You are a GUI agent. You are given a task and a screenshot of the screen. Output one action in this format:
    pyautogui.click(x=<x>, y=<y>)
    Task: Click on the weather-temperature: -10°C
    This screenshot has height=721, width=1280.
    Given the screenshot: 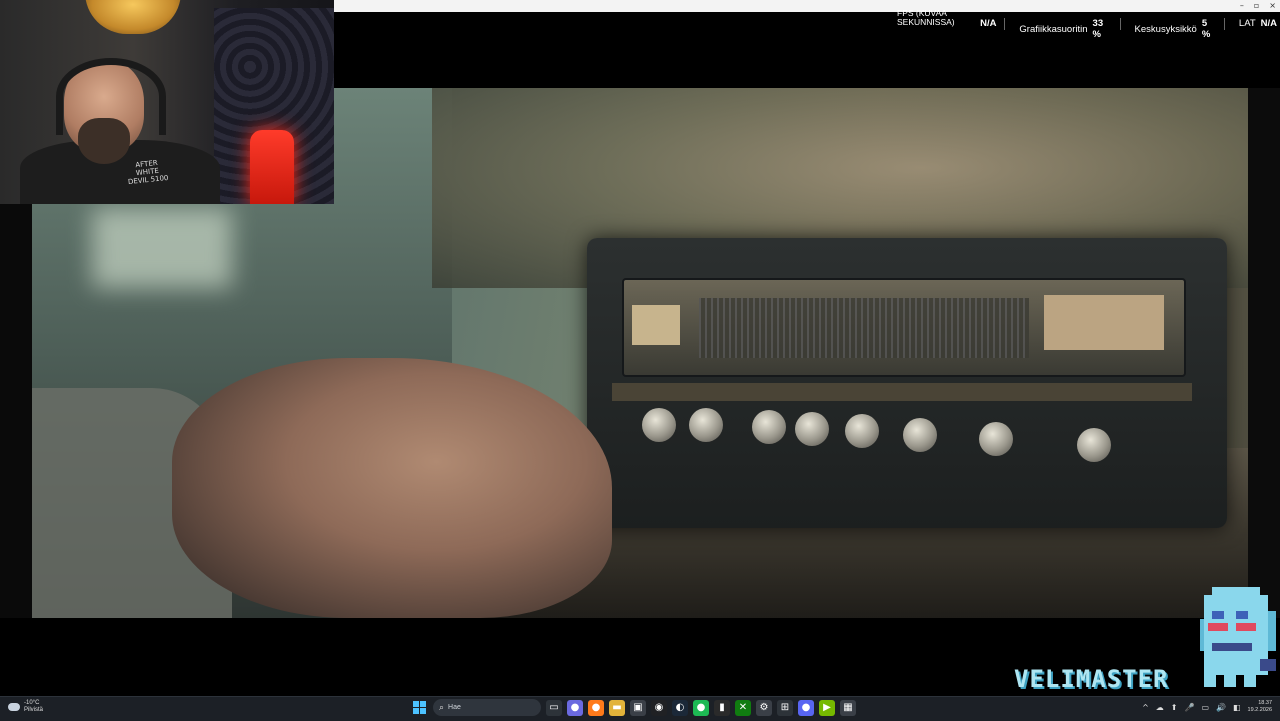 What is the action you would take?
    pyautogui.click(x=32, y=703)
    